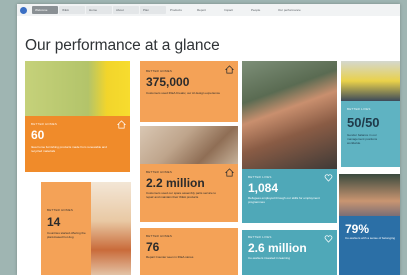  What do you see at coordinates (369, 245) in the screenshot?
I see `stat-card-79: 79% Co-workers with a sense of belonging` at bounding box center [369, 245].